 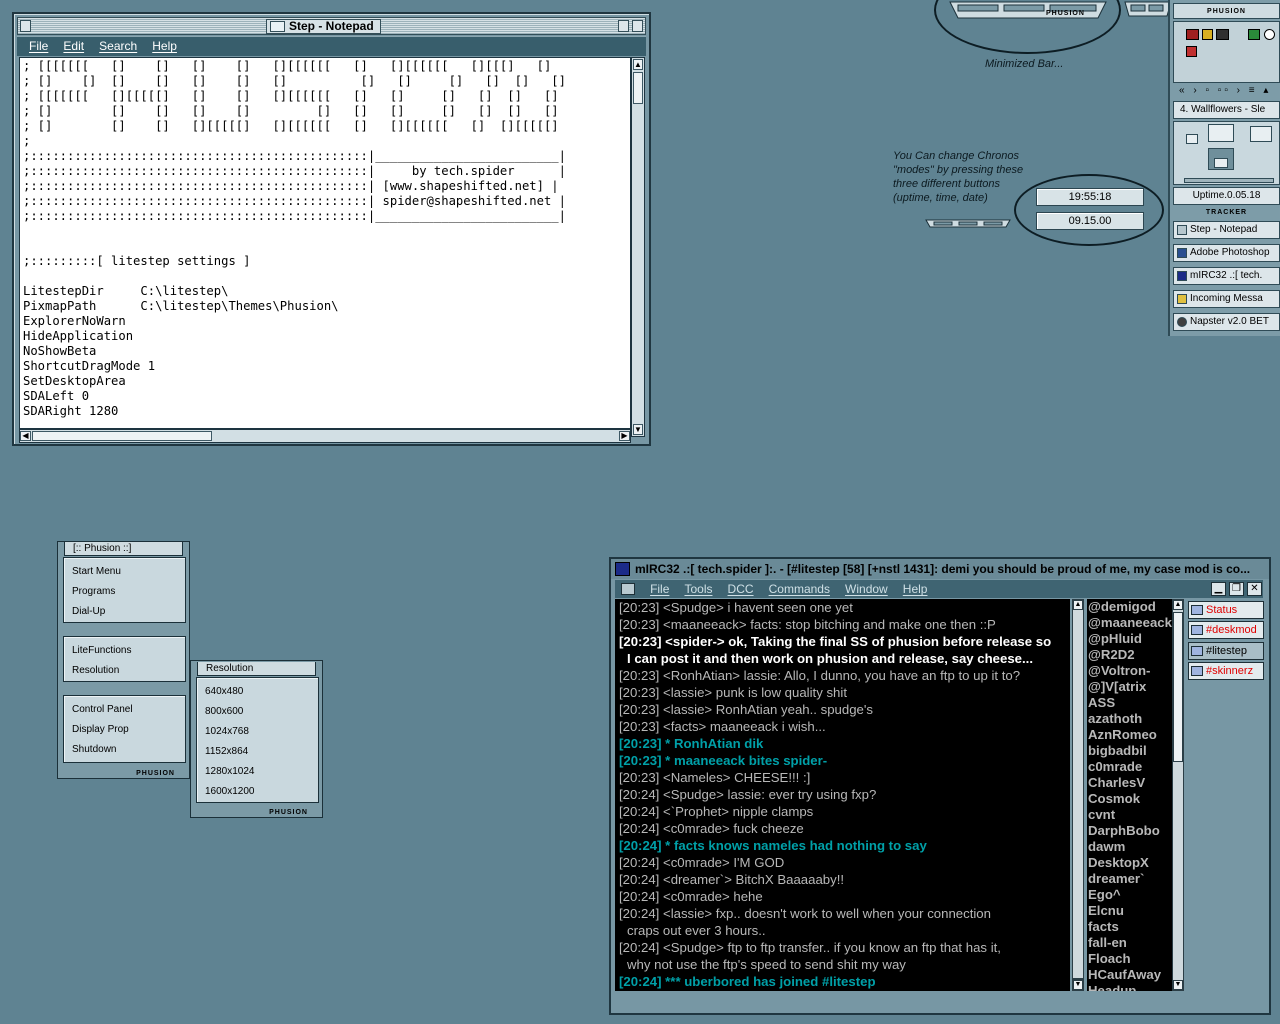 I want to click on nick-list-item: @maaneeack, so click(x=1130, y=623).